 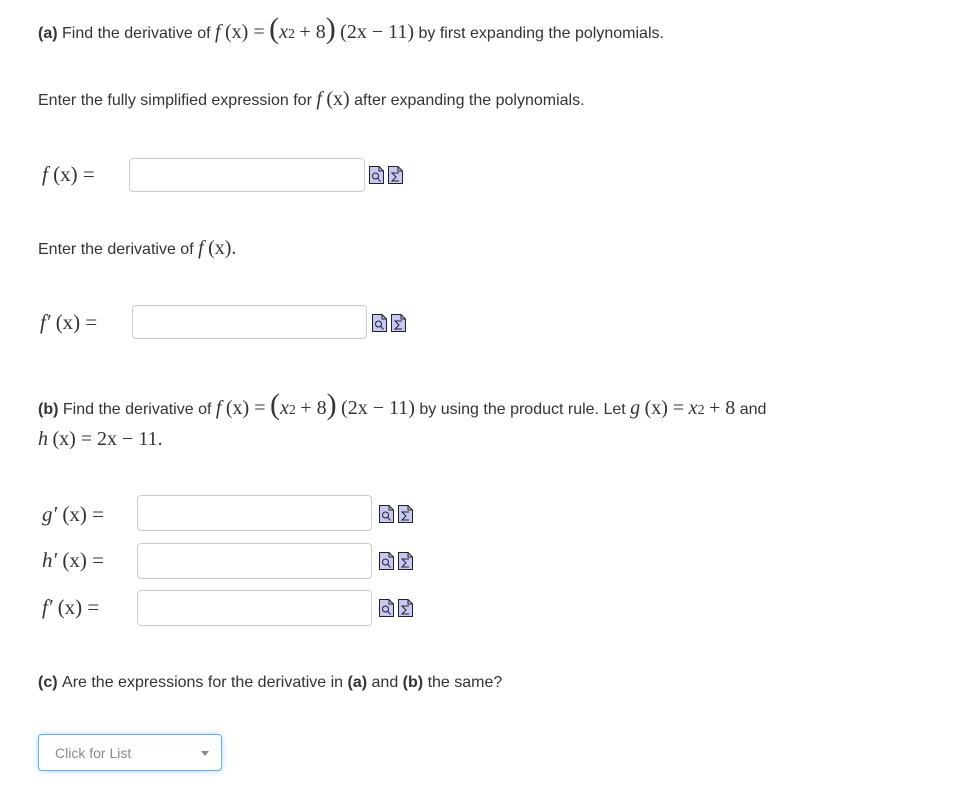 I want to click on ref-a: (a), so click(x=357, y=682).